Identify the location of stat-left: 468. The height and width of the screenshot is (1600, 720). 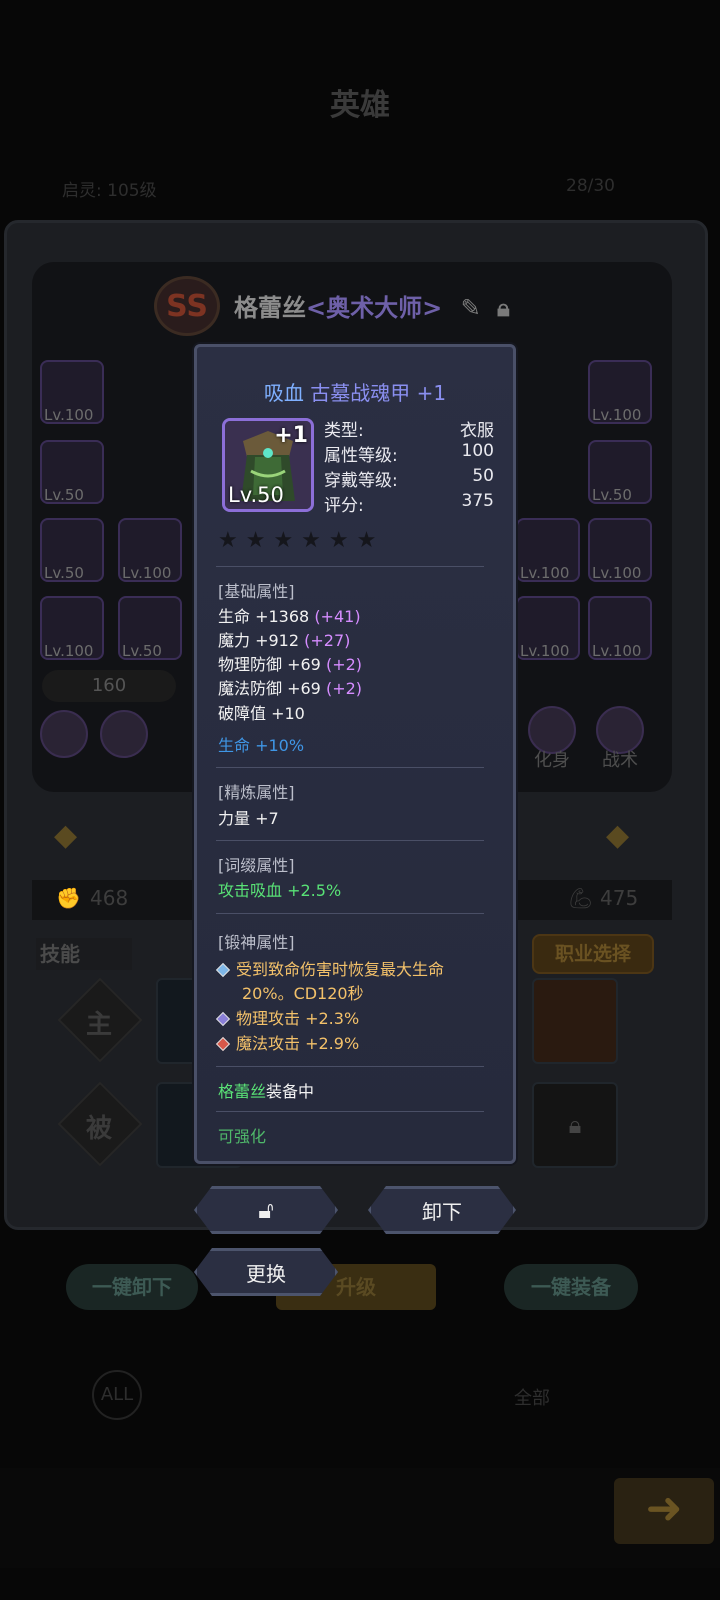
(109, 898).